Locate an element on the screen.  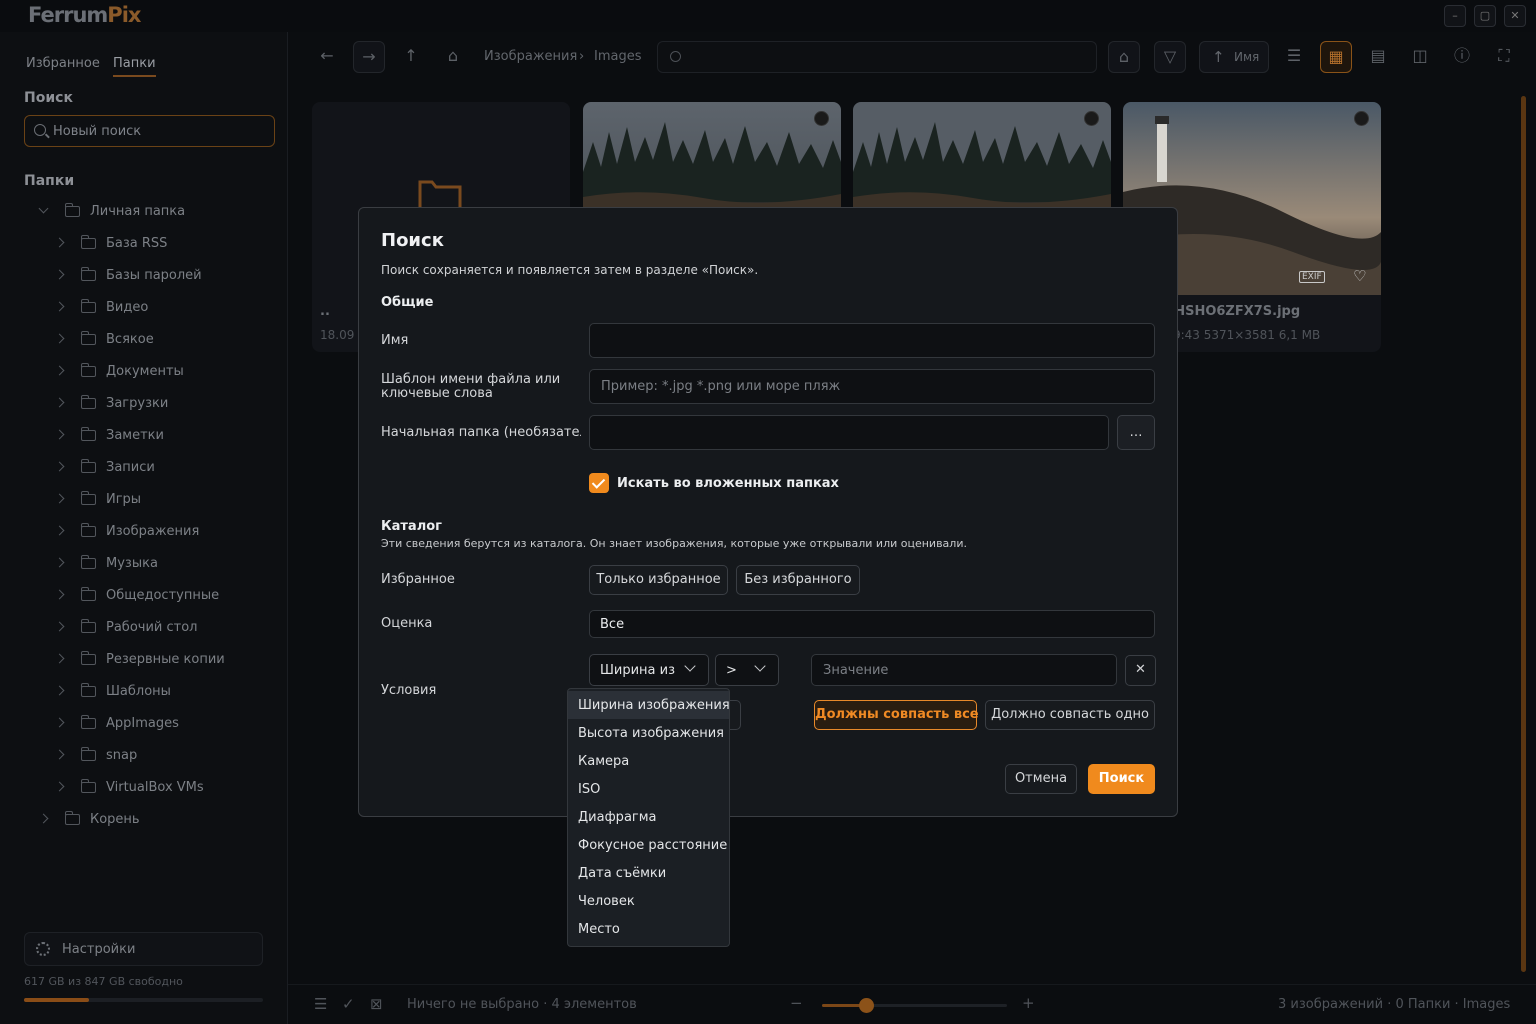
grid-view-icon: ▦ is located at coordinates (1336, 57).